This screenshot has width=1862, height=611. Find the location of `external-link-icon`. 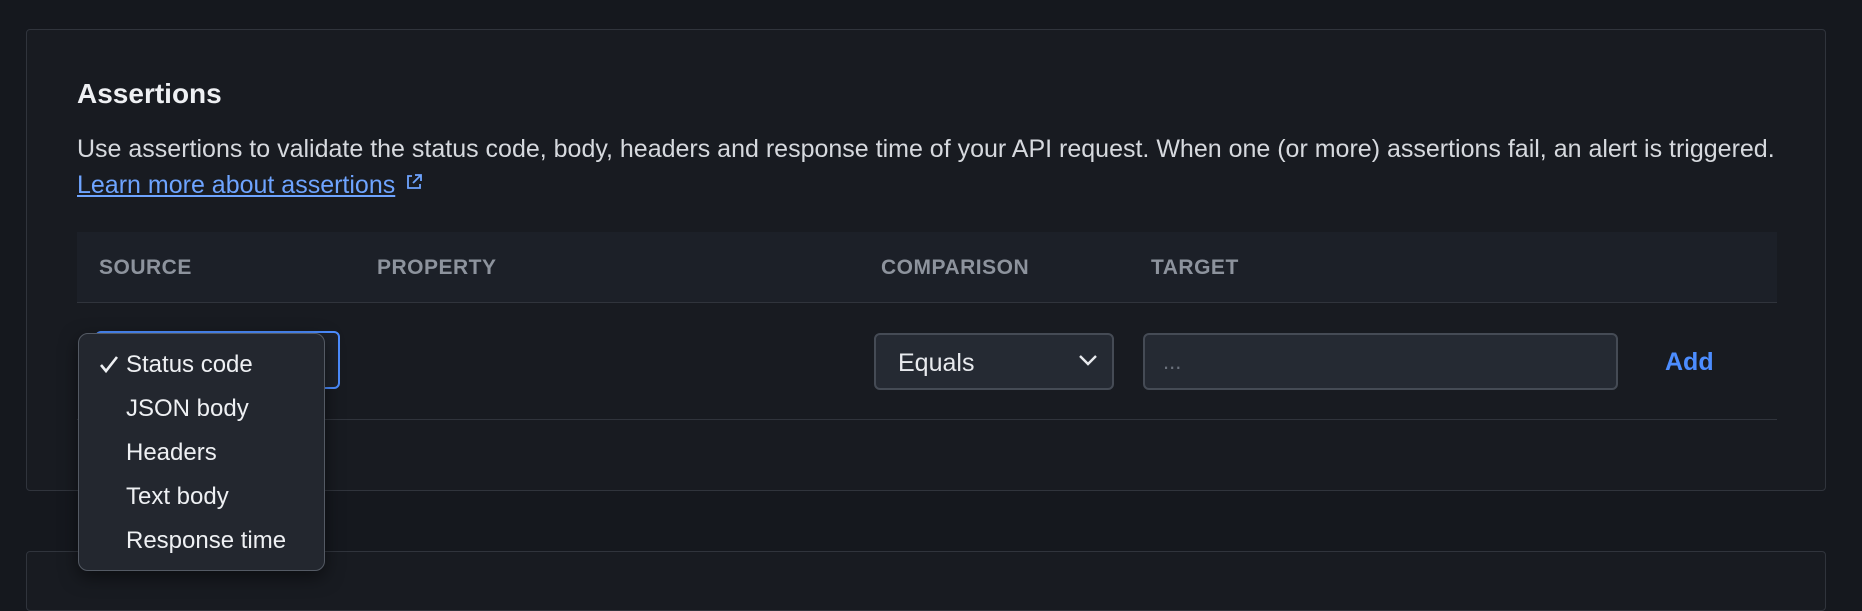

external-link-icon is located at coordinates (414, 182).